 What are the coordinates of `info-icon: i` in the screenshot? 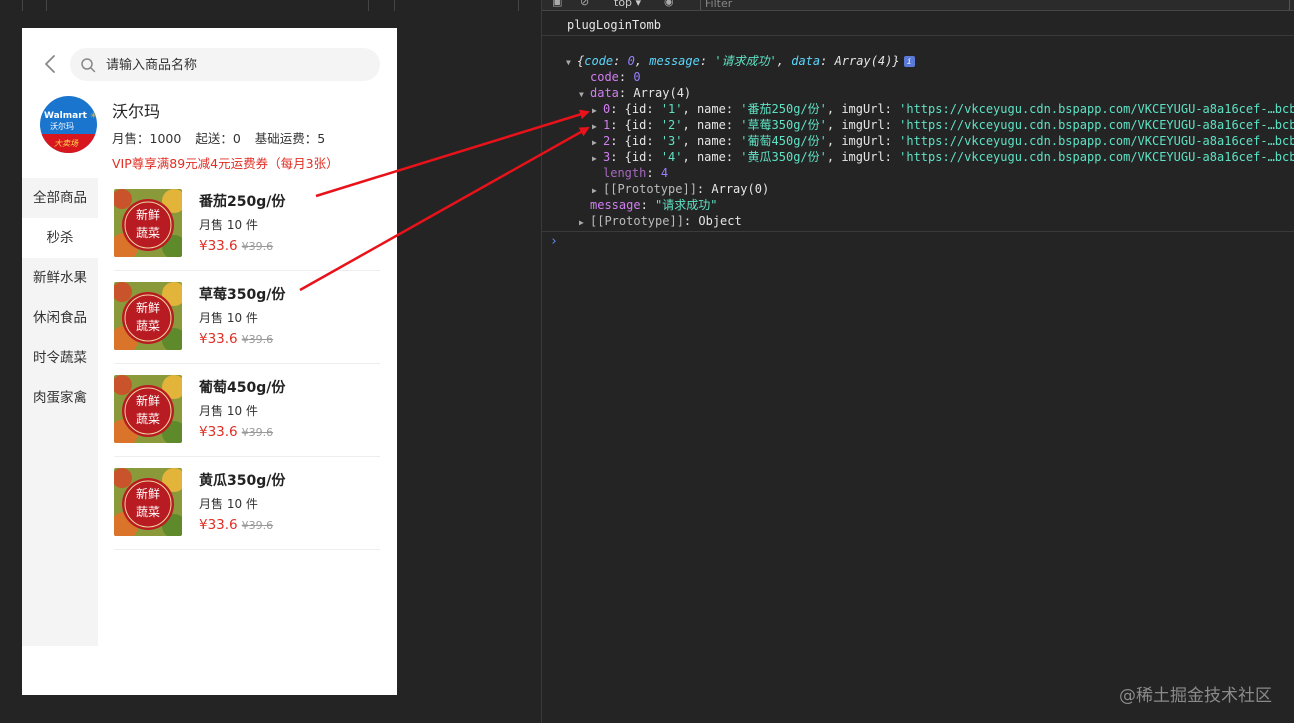 It's located at (909, 61).